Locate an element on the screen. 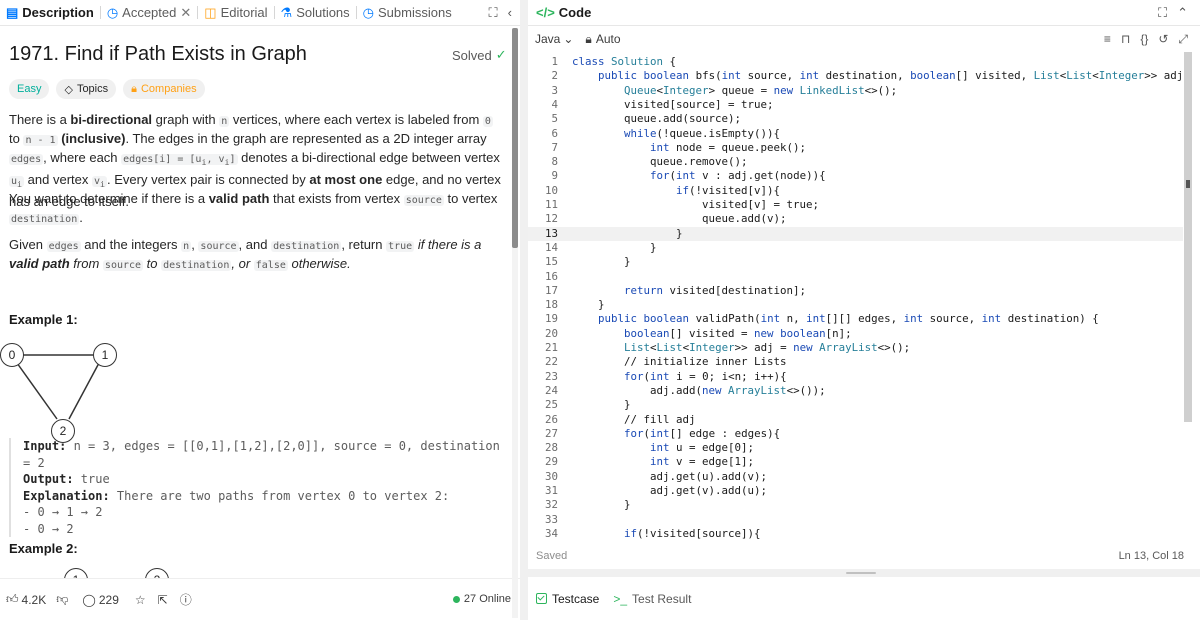 This screenshot has width=1200, height=620. favorite-button: ☆ is located at coordinates (140, 600).